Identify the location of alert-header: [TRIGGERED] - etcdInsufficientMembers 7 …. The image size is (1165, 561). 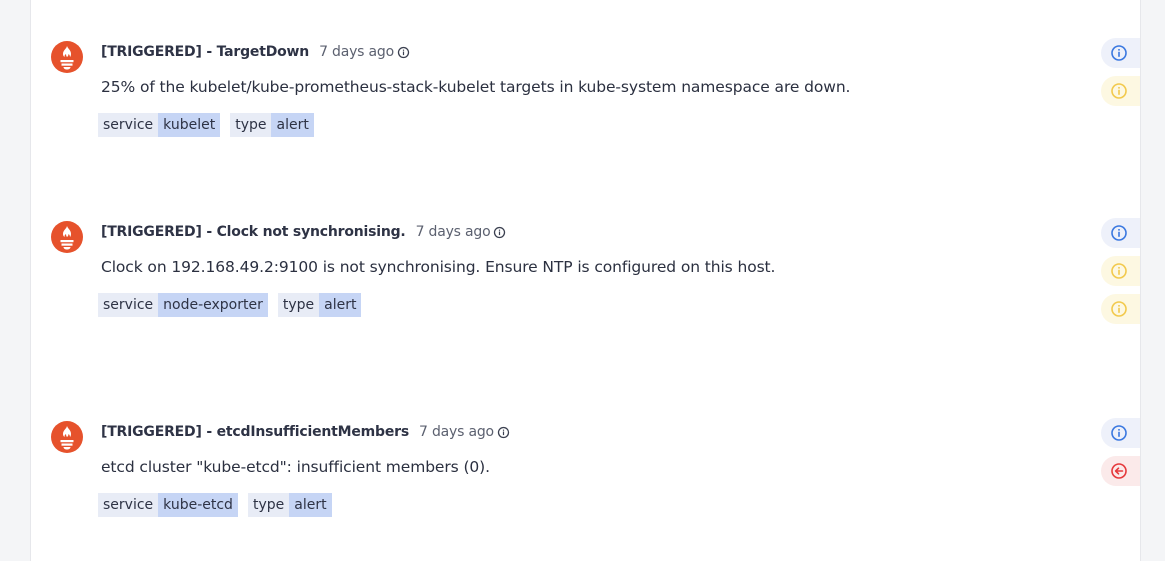
(305, 432).